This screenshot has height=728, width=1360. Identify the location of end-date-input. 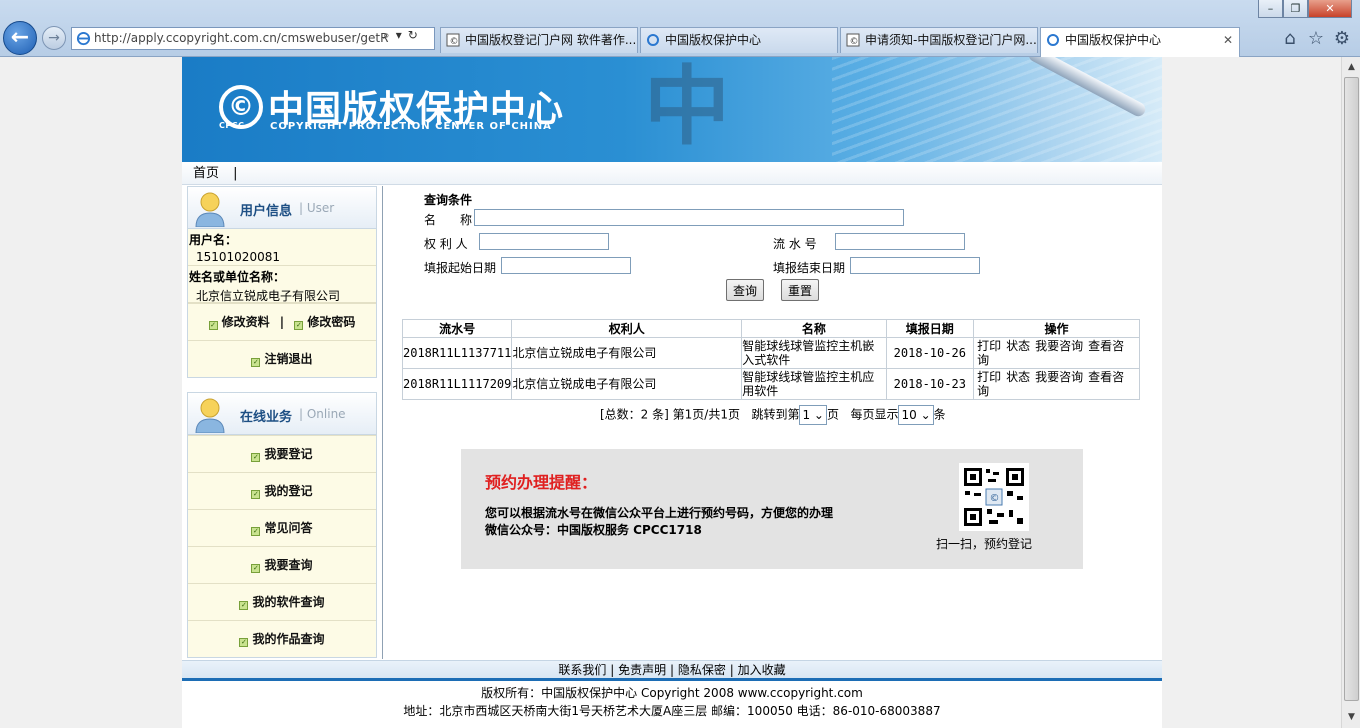
(915, 265).